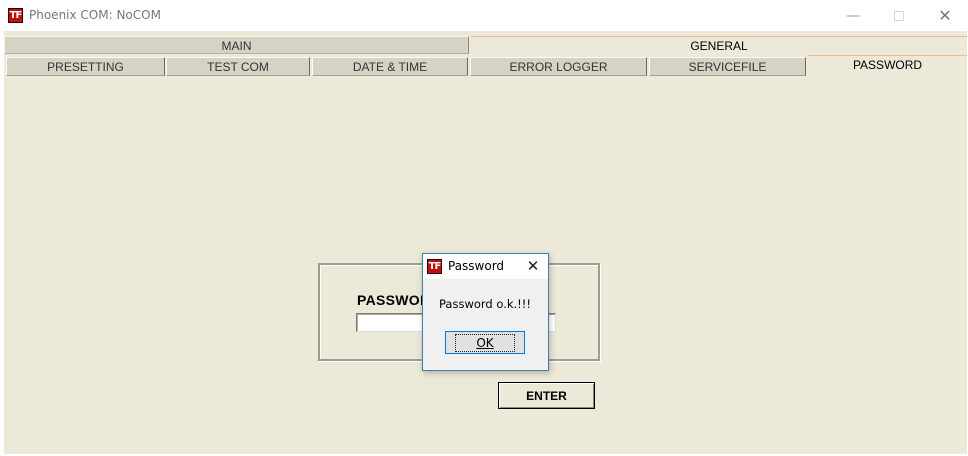  What do you see at coordinates (533, 266) in the screenshot?
I see `dialog-close-icon: ✕` at bounding box center [533, 266].